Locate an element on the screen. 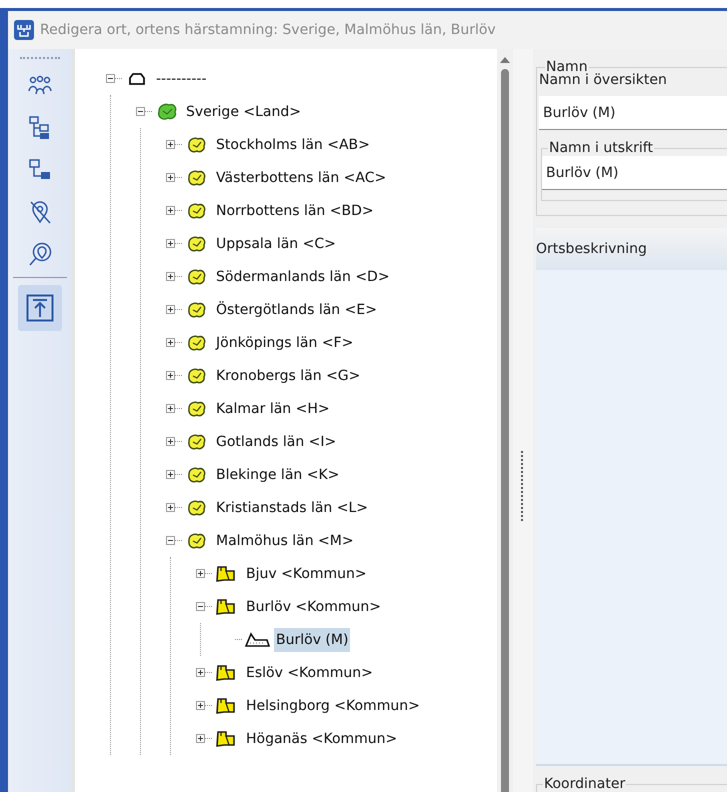 The image size is (727, 792). tree-item: Bjuv <Kommun> is located at coordinates (306, 574).